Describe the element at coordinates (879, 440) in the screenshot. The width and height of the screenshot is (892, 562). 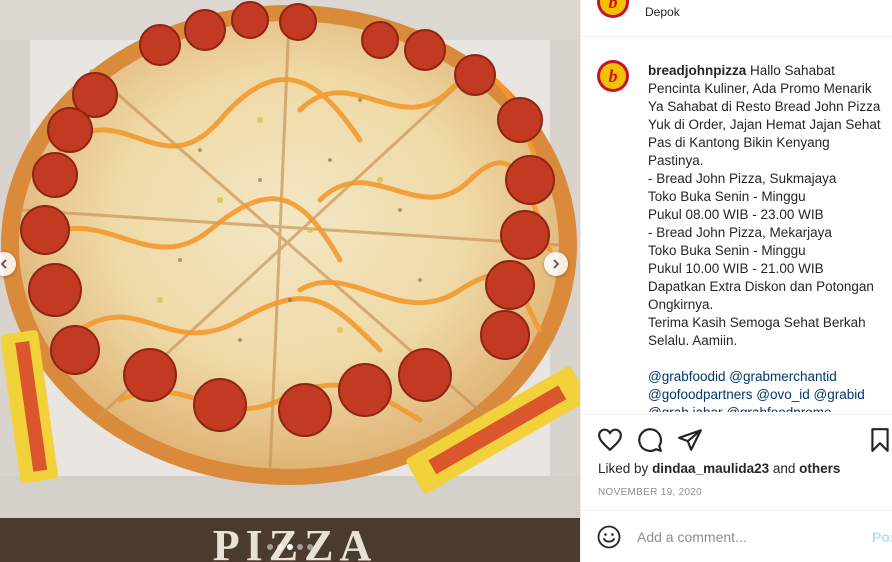
I see `bookmark-icon` at that location.